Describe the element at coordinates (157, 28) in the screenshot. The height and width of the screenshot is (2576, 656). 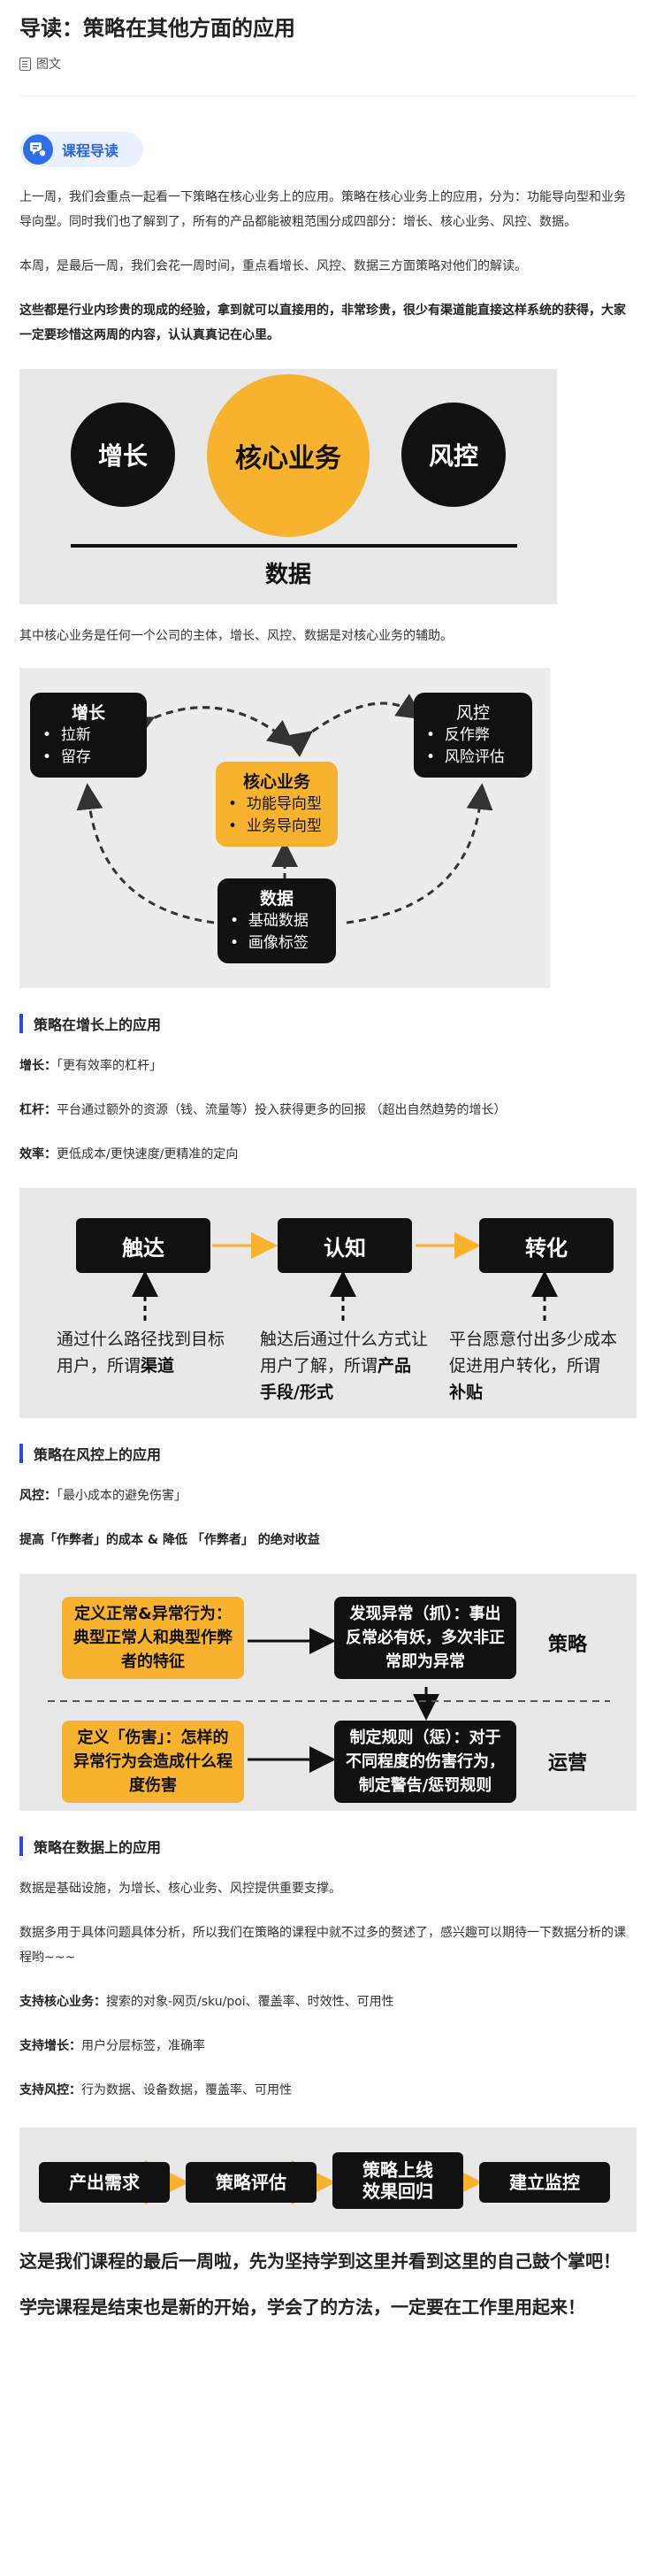
I see `page-title: 导读：策略在其他方面的应用` at that location.